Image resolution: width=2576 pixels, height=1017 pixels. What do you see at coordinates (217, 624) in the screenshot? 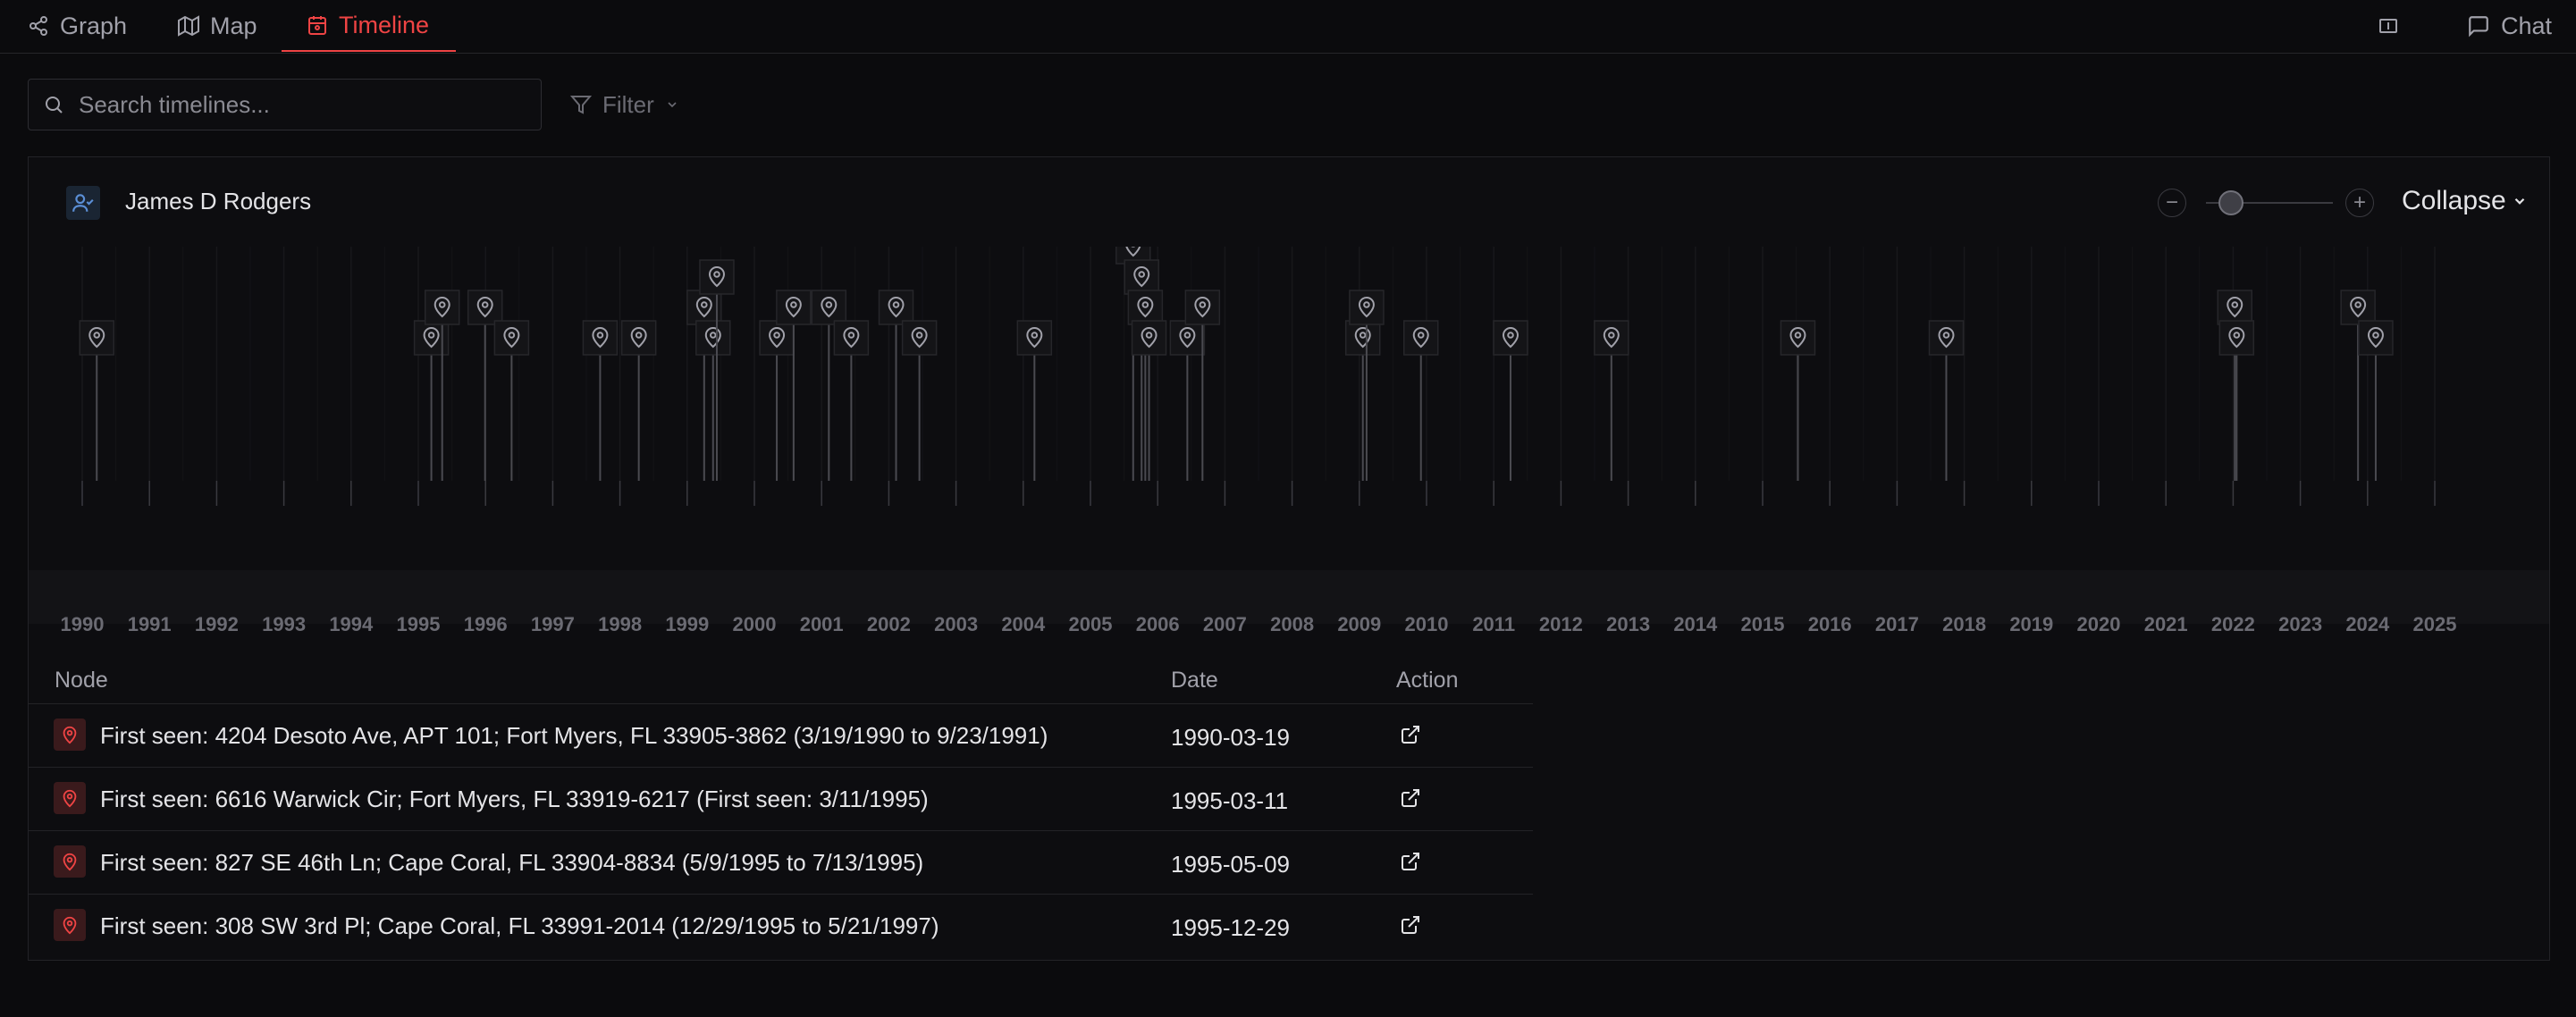
I see `year-label: 1992` at bounding box center [217, 624].